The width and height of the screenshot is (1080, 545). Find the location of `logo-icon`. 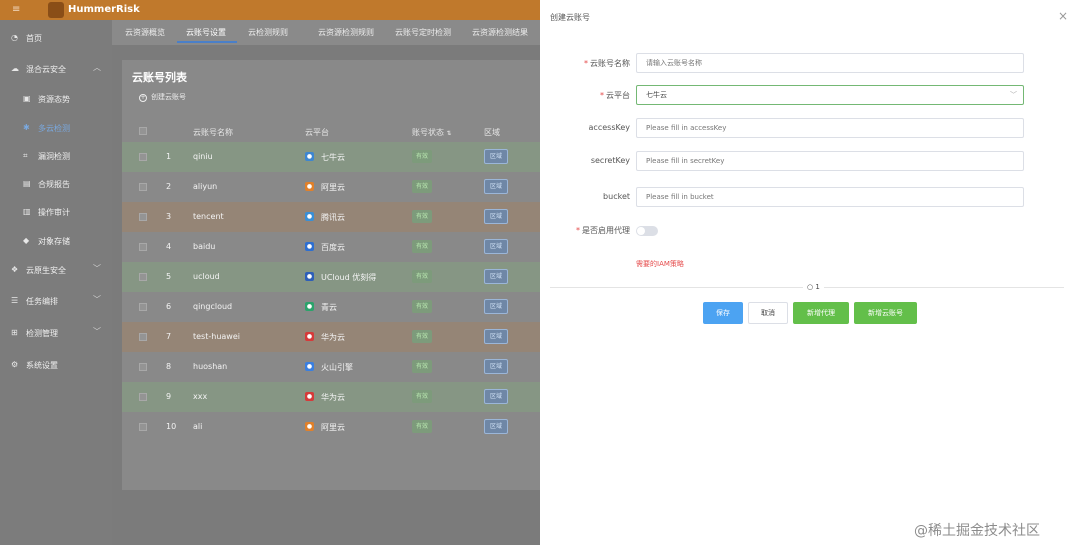

logo-icon is located at coordinates (56, 10).